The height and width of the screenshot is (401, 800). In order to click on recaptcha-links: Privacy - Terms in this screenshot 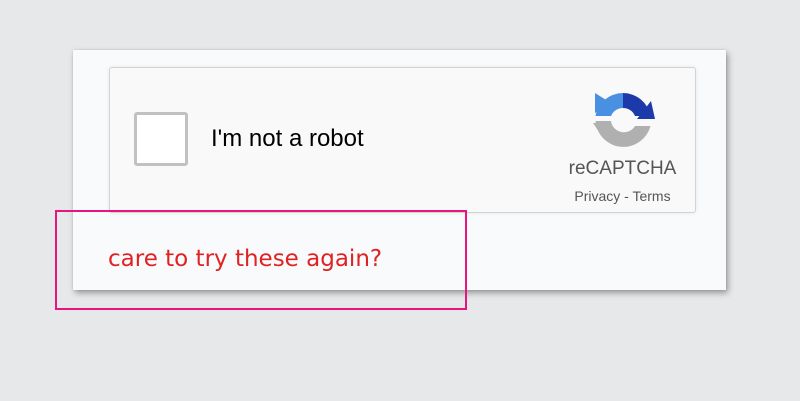, I will do `click(622, 196)`.